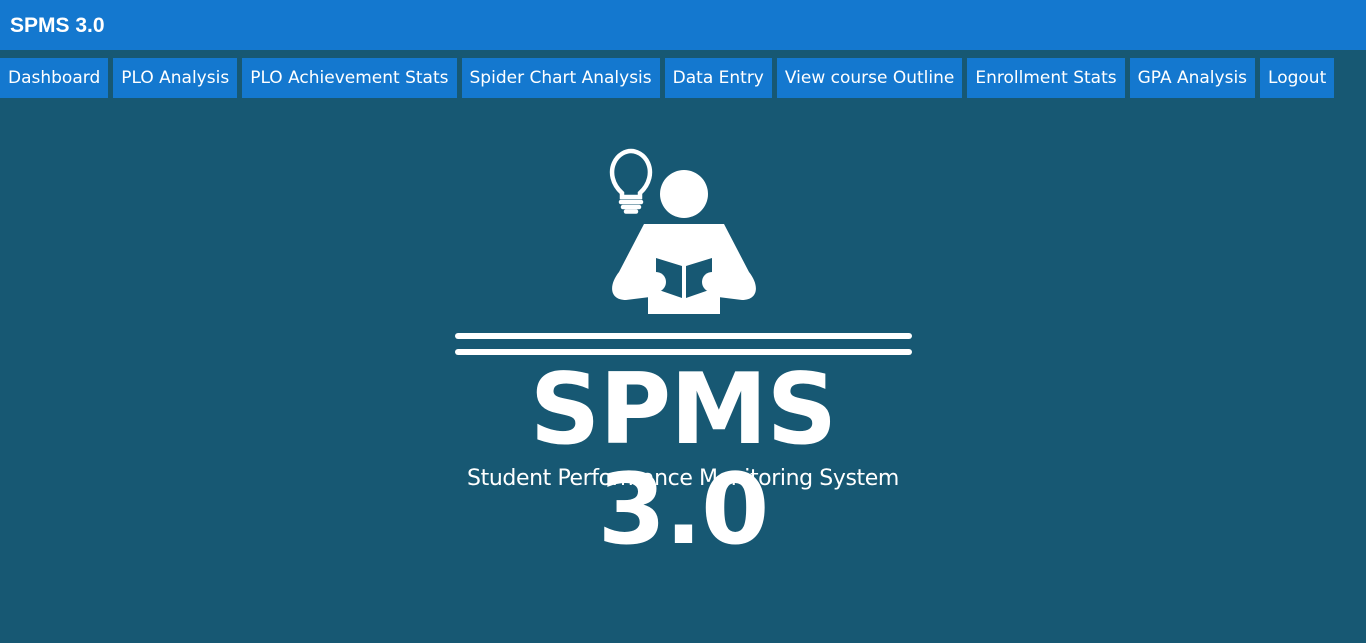  Describe the element at coordinates (175, 78) in the screenshot. I see `nav-plo-analysis: PLO Analysis` at that location.